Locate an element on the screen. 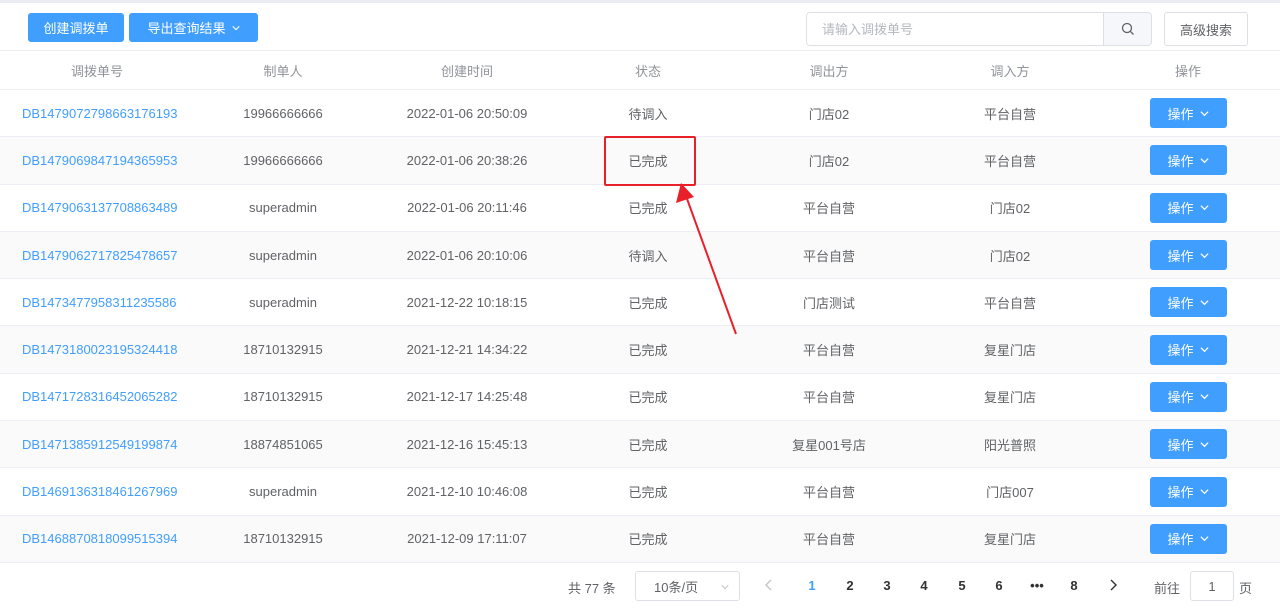 The width and height of the screenshot is (1280, 608). created-time-cell: 2021-12-21 14:34:22 is located at coordinates (467, 350).